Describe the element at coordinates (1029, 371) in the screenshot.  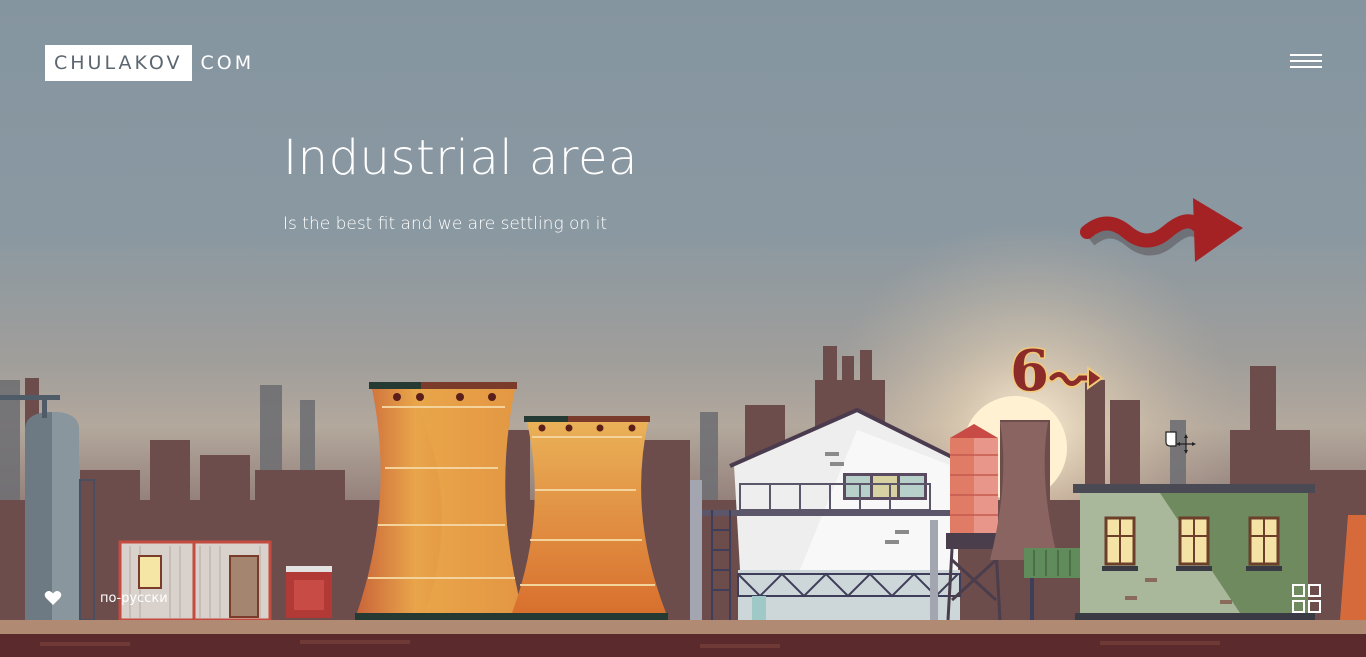
I see `sign-text: 6` at that location.